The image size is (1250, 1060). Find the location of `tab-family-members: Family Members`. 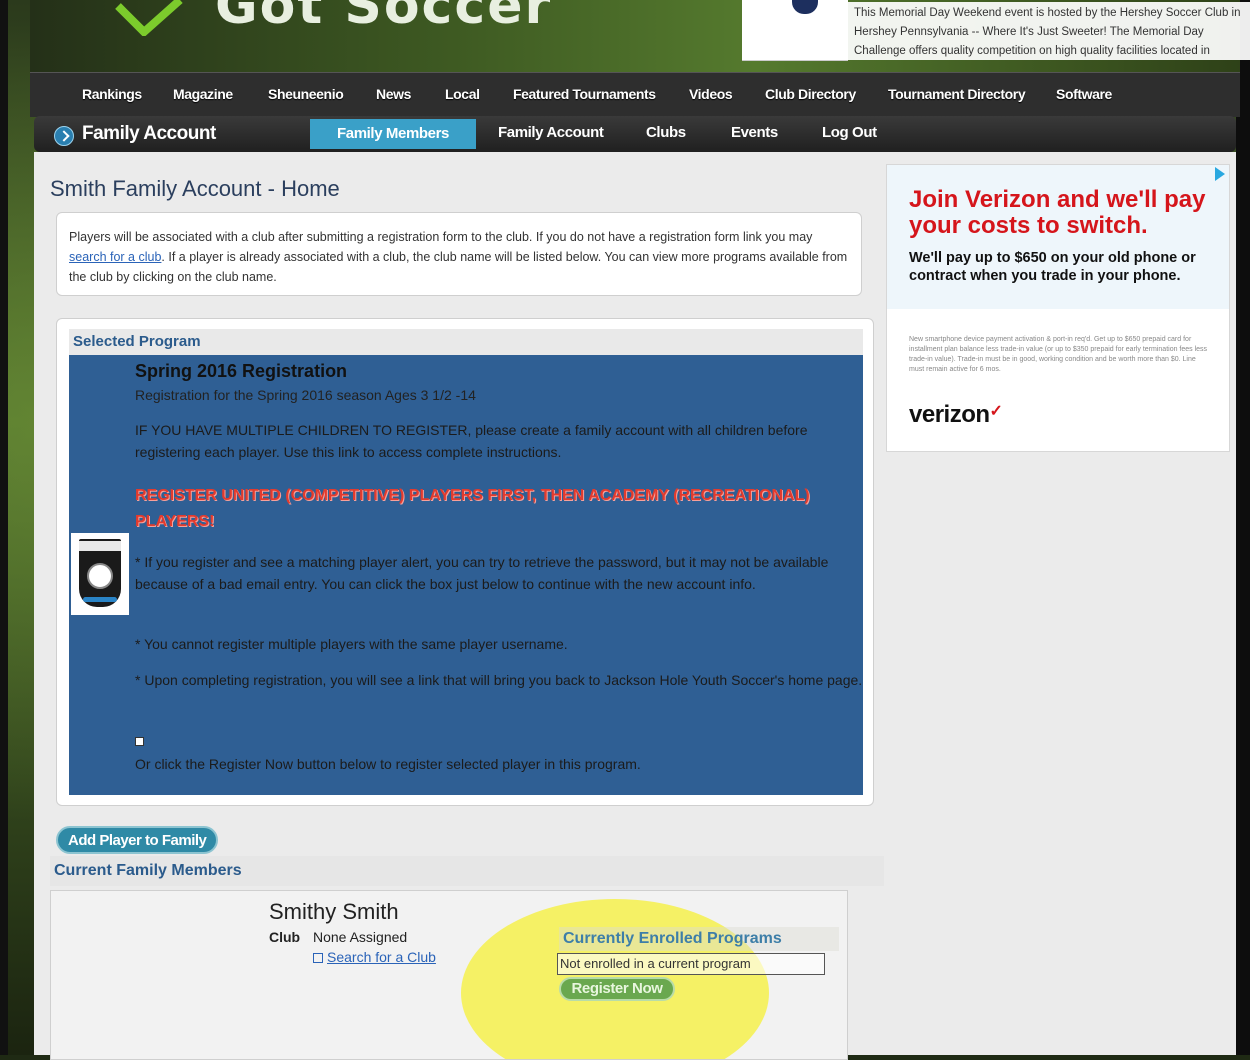

tab-family-members: Family Members is located at coordinates (393, 134).